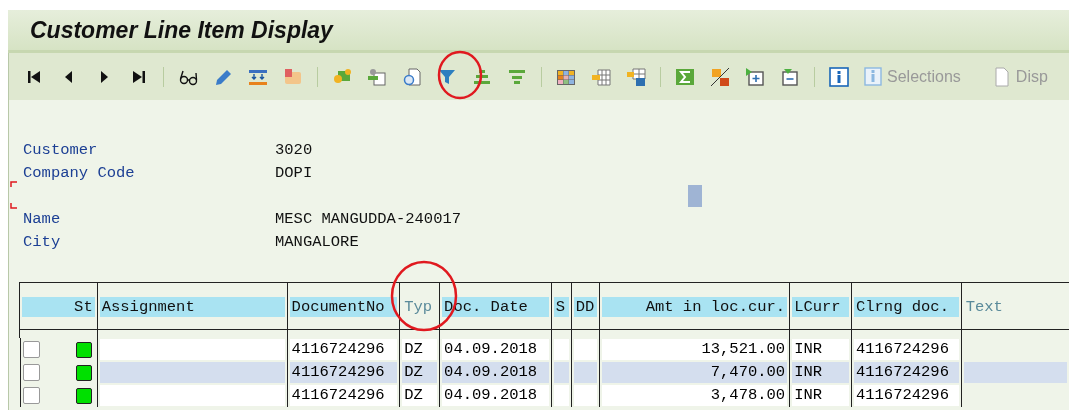 The width and height of the screenshot is (1069, 410). Describe the element at coordinates (820, 307) in the screenshot. I see `column-header: LCurr` at that location.